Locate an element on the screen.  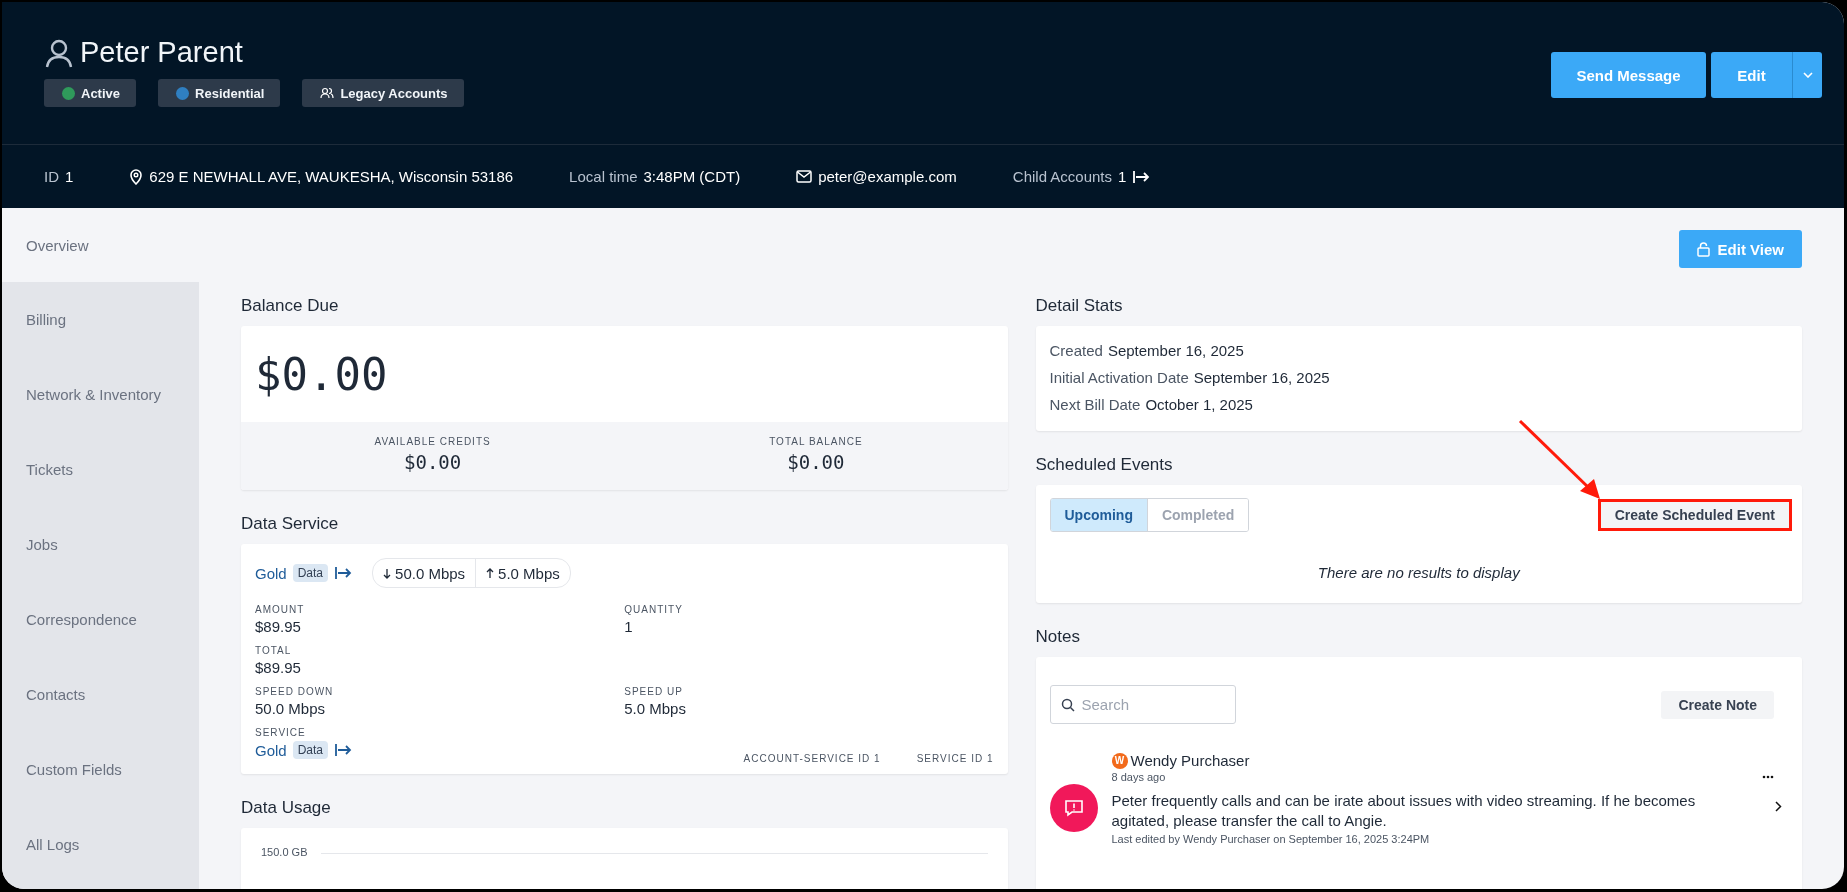
status-badge: Legacy Accounts is located at coordinates (383, 93).